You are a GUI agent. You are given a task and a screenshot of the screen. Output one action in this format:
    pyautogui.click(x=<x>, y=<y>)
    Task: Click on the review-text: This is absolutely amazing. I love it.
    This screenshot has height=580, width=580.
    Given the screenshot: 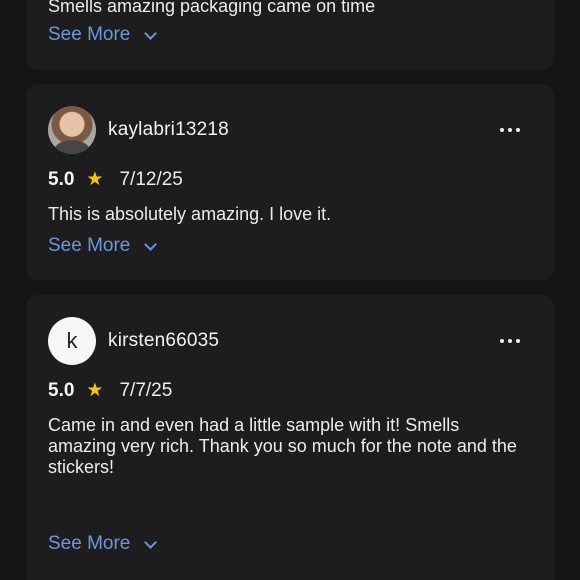 What is the action you would take?
    pyautogui.click(x=190, y=214)
    